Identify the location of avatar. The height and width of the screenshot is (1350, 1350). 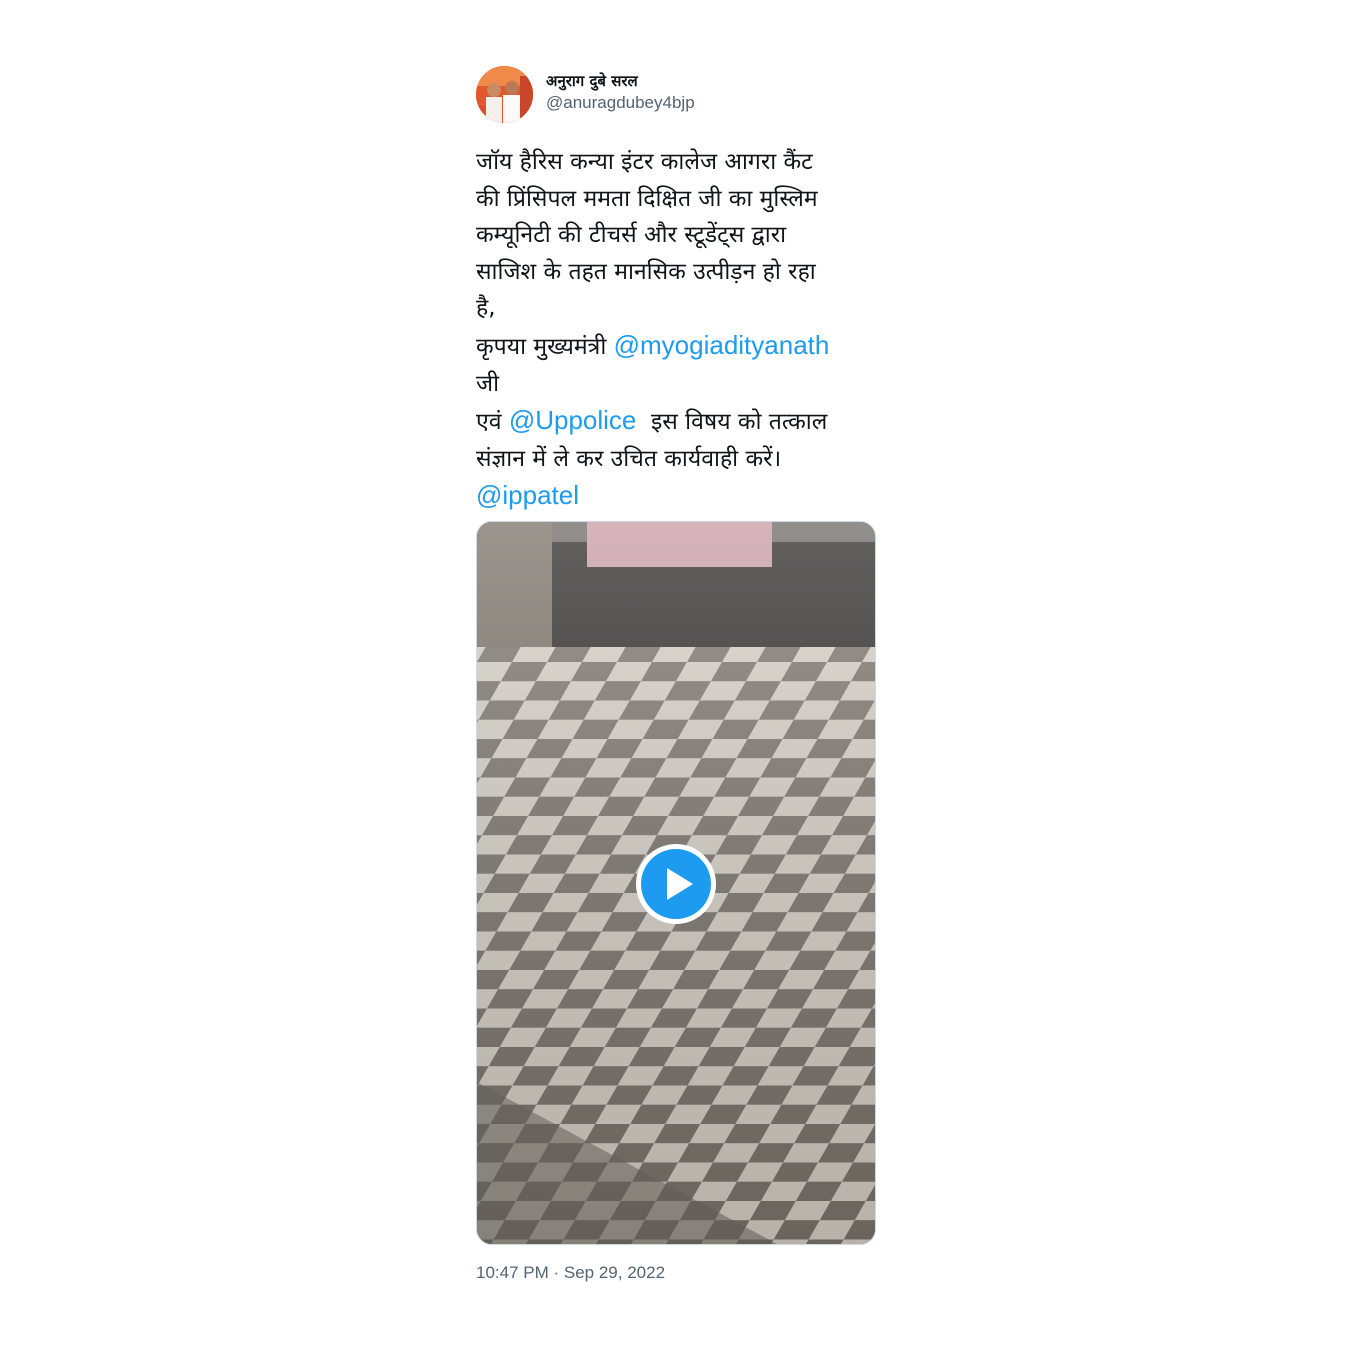
(504, 94).